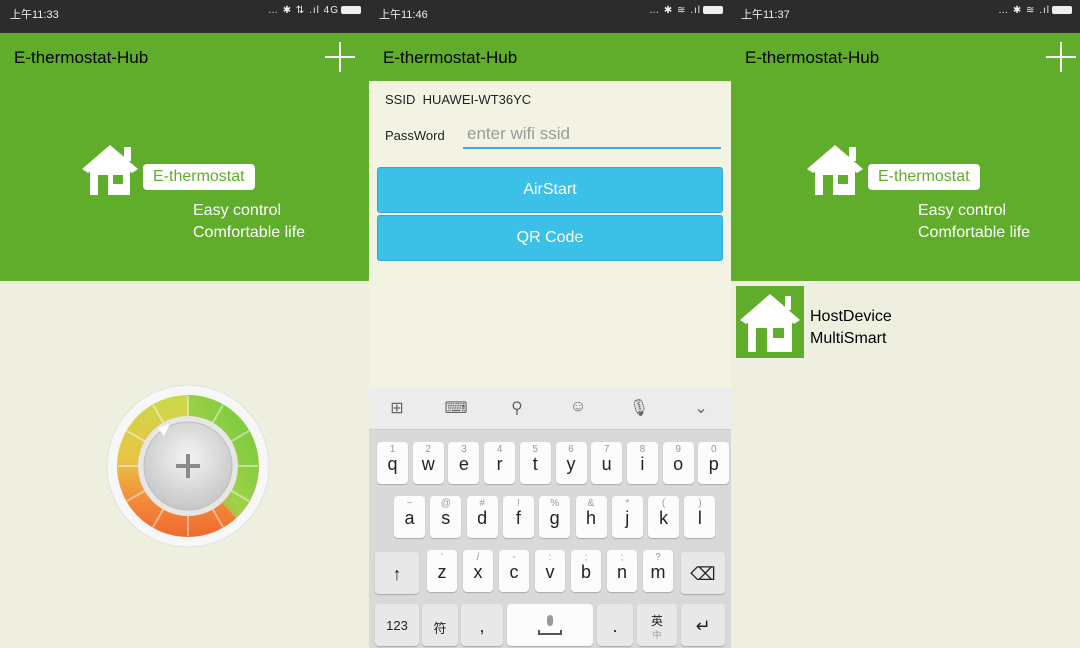 This screenshot has width=1080, height=648. Describe the element at coordinates (550, 16) in the screenshot. I see `status-bar: 上午11:46 … ✱ ≋ .ıl` at that location.